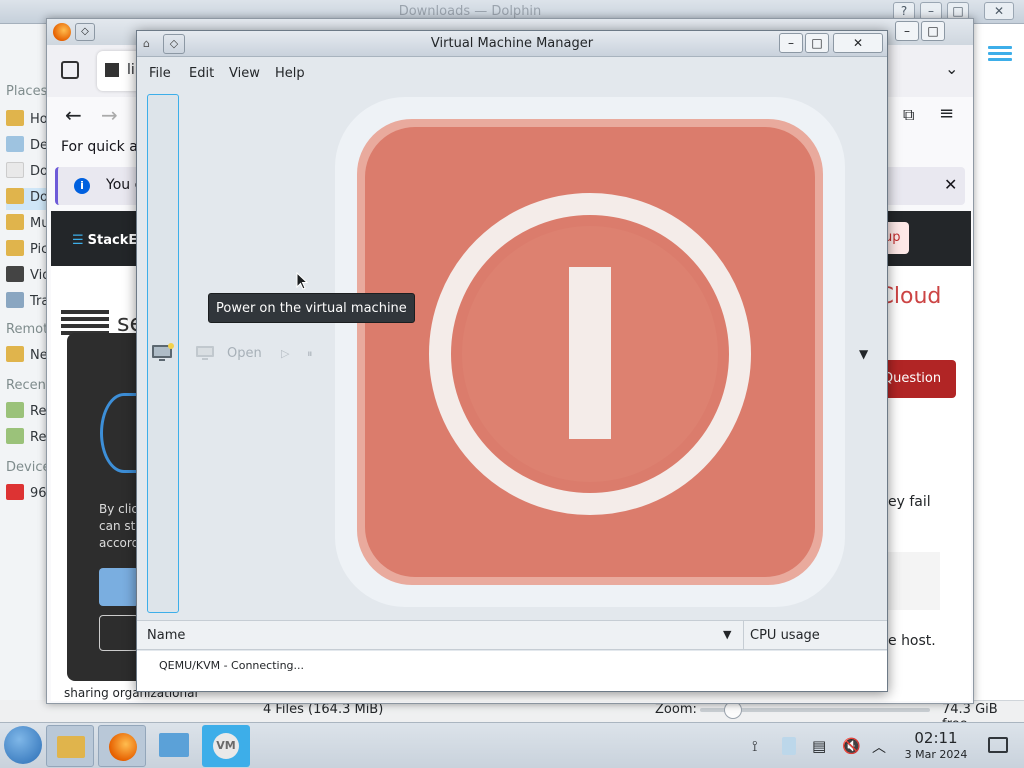  I want to click on firefox-maximize-button: □, so click(933, 31).